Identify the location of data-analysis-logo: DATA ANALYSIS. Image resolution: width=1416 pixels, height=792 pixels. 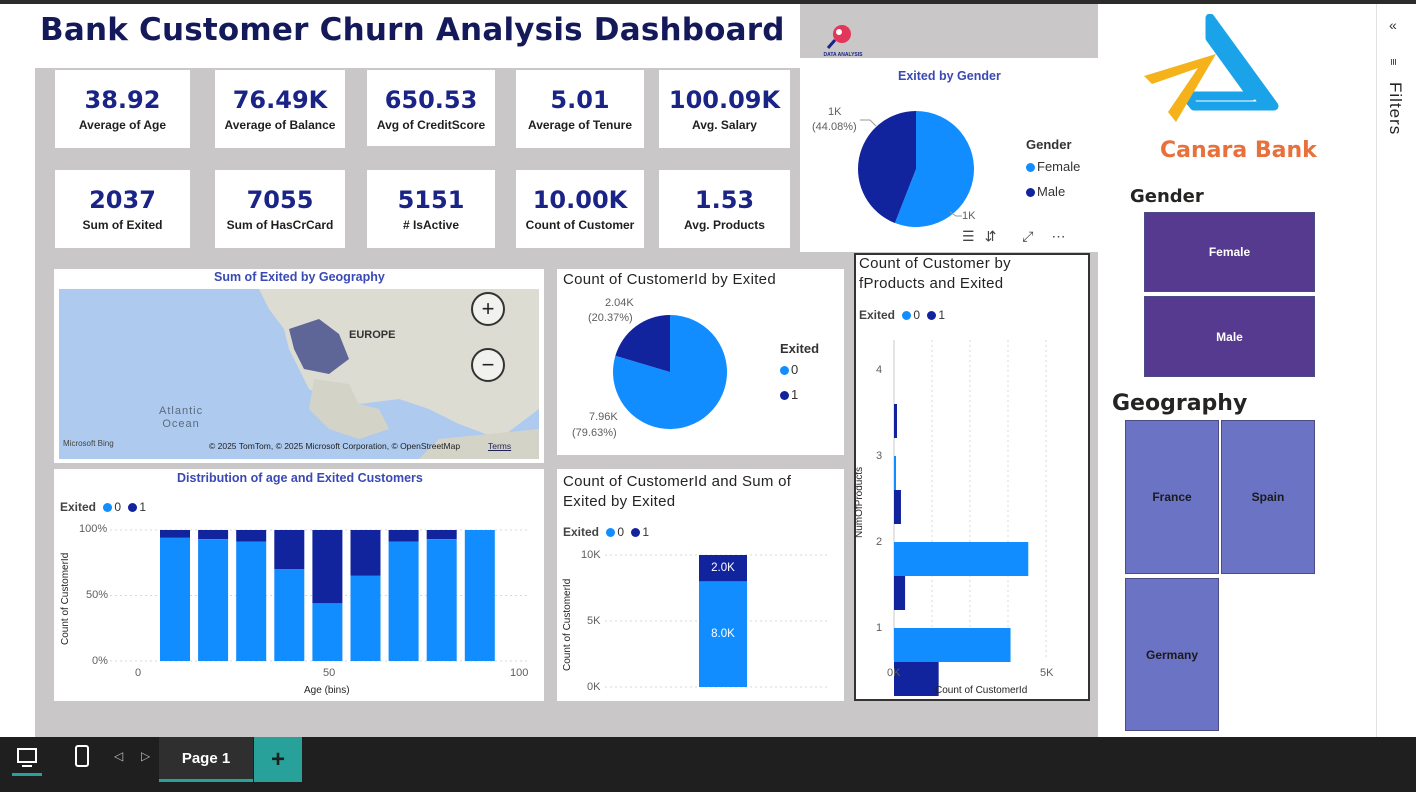
(843, 41).